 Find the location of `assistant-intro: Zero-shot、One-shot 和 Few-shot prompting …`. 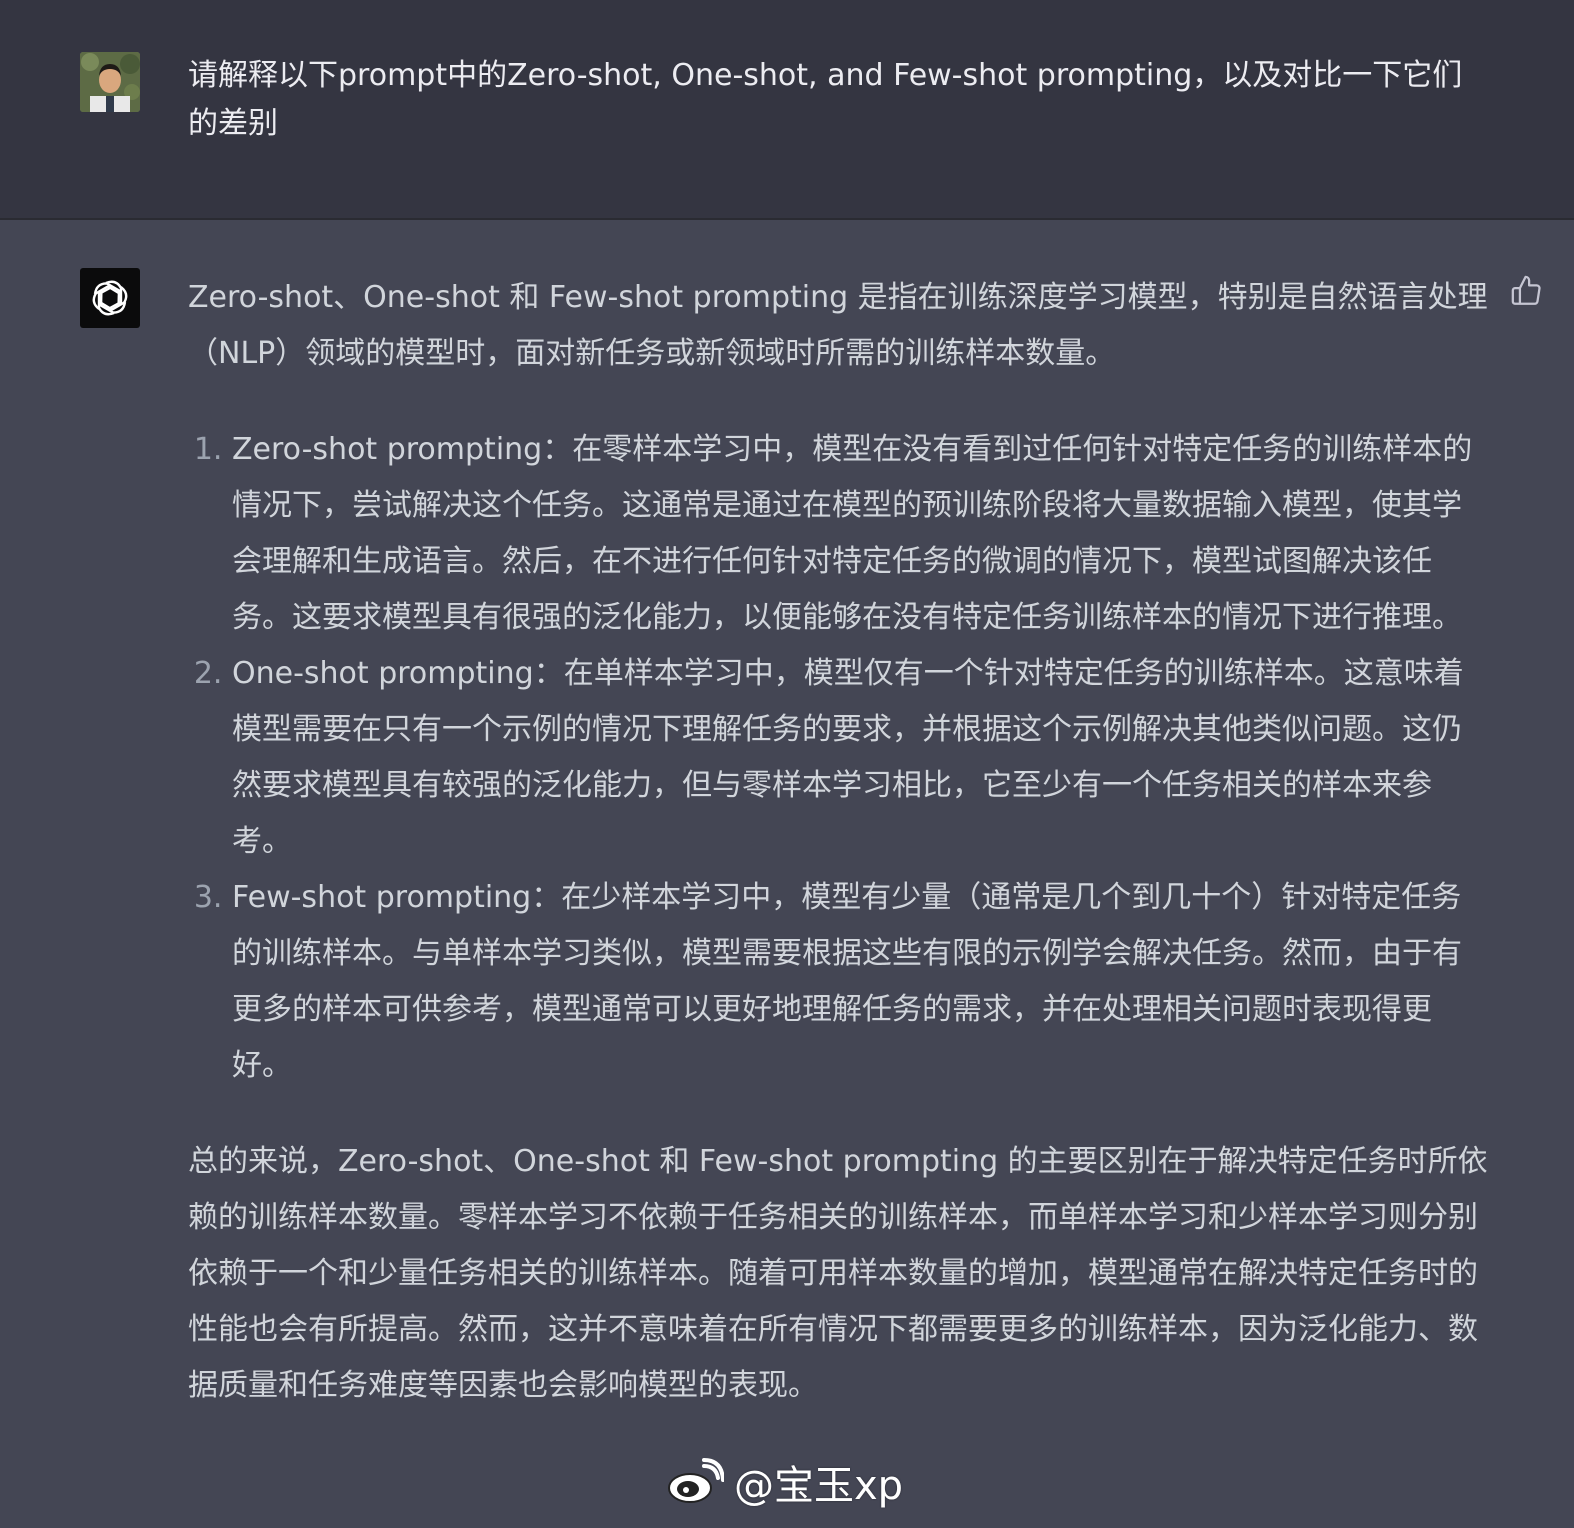

assistant-intro: Zero-shot、One-shot 和 Few-shot prompting … is located at coordinates (838, 325).